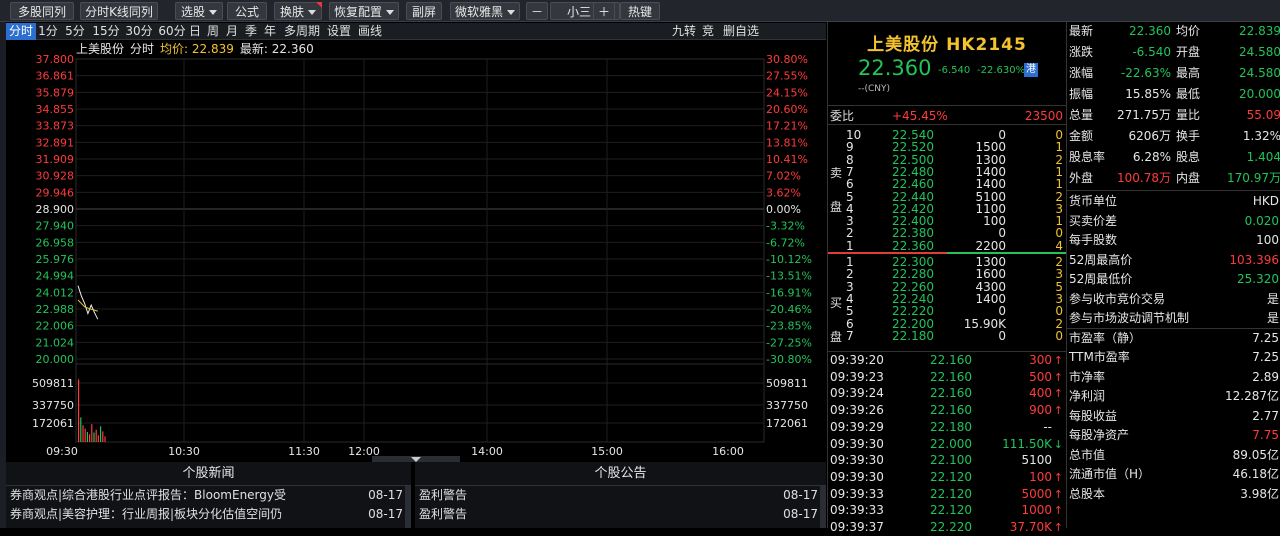 Image resolution: width=1280 pixels, height=536 pixels. What do you see at coordinates (1036, 493) in the screenshot?
I see `tick-volume: 5000` at bounding box center [1036, 493].